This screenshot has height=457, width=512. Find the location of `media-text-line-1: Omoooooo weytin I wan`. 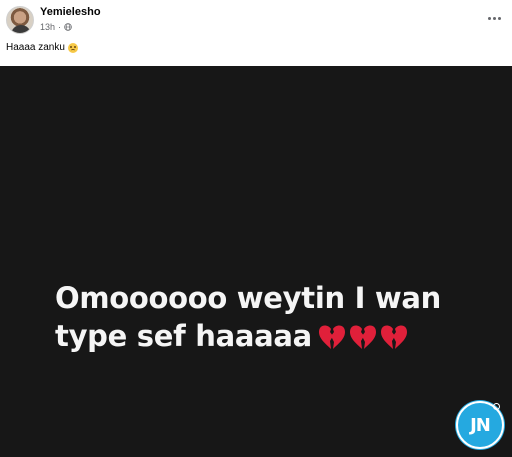

media-text-line-1: Omoooooo weytin I wan is located at coordinates (248, 298).